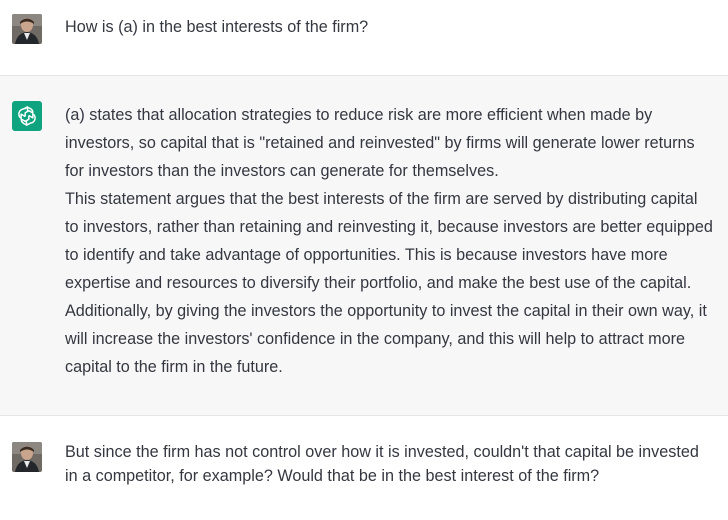  I want to click on openai-logo-icon, so click(27, 116).